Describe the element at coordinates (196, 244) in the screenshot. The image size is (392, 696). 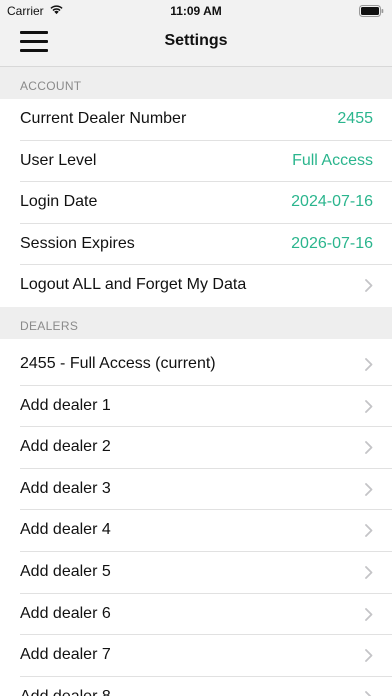
I see `session-expires-row: Session Expires 2026-07-16` at that location.